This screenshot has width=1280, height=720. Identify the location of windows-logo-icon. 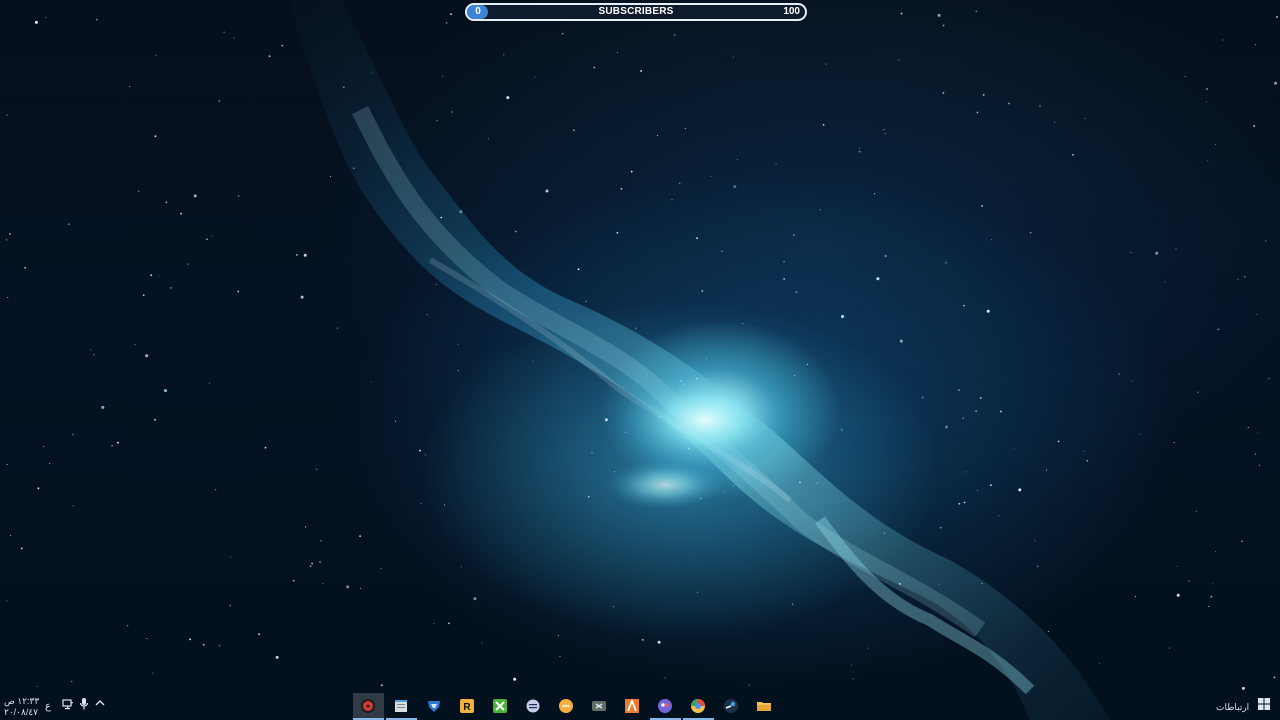
(1264, 706).